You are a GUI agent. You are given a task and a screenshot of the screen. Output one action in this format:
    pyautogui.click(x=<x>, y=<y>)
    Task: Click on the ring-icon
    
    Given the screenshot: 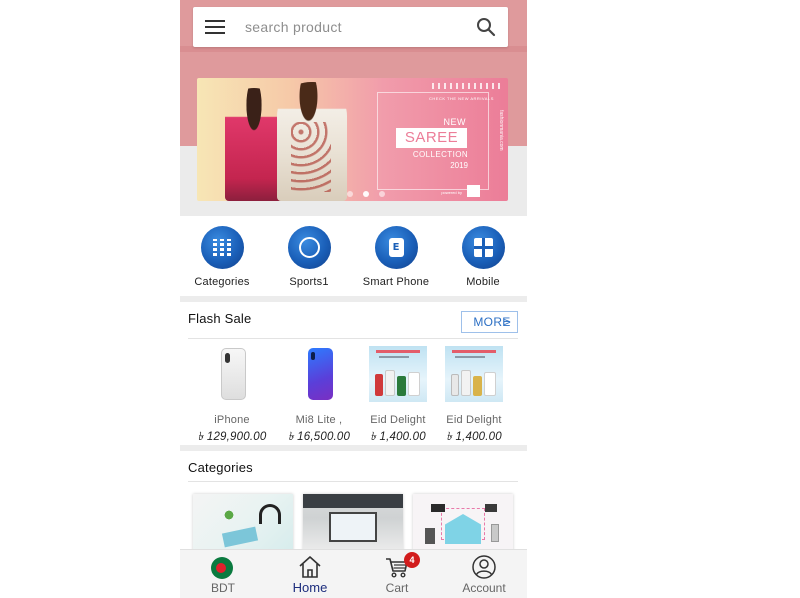 What is the action you would take?
    pyautogui.click(x=309, y=247)
    